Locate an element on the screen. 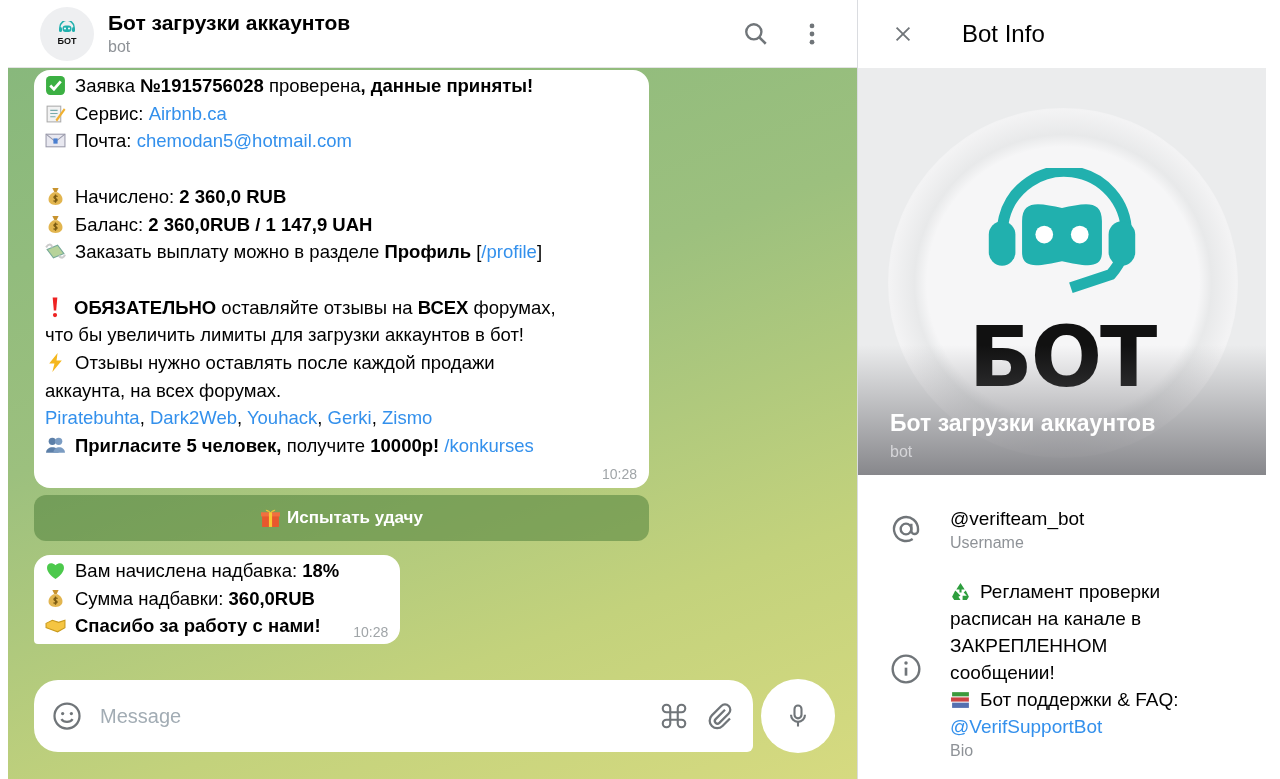 The height and width of the screenshot is (779, 1280). info-label: Bio is located at coordinates (962, 751).